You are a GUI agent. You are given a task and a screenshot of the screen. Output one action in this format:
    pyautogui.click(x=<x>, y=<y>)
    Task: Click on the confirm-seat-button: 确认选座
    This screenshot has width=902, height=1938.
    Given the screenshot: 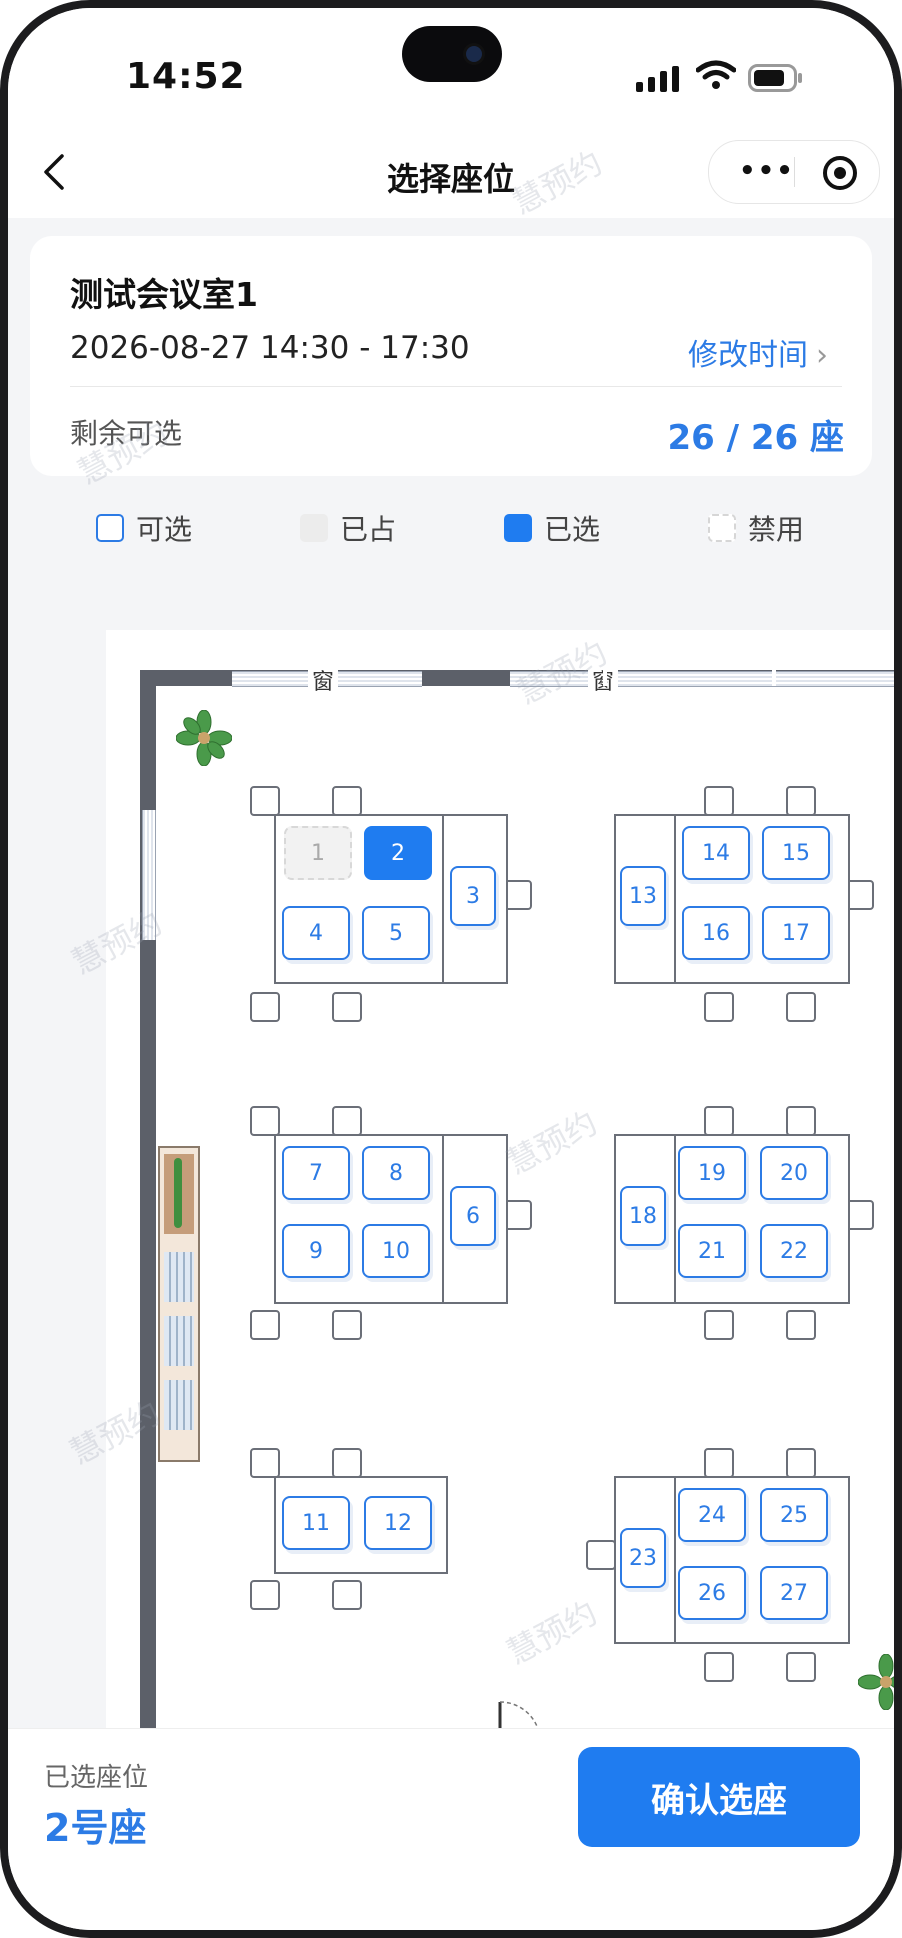 What is the action you would take?
    pyautogui.click(x=719, y=1797)
    